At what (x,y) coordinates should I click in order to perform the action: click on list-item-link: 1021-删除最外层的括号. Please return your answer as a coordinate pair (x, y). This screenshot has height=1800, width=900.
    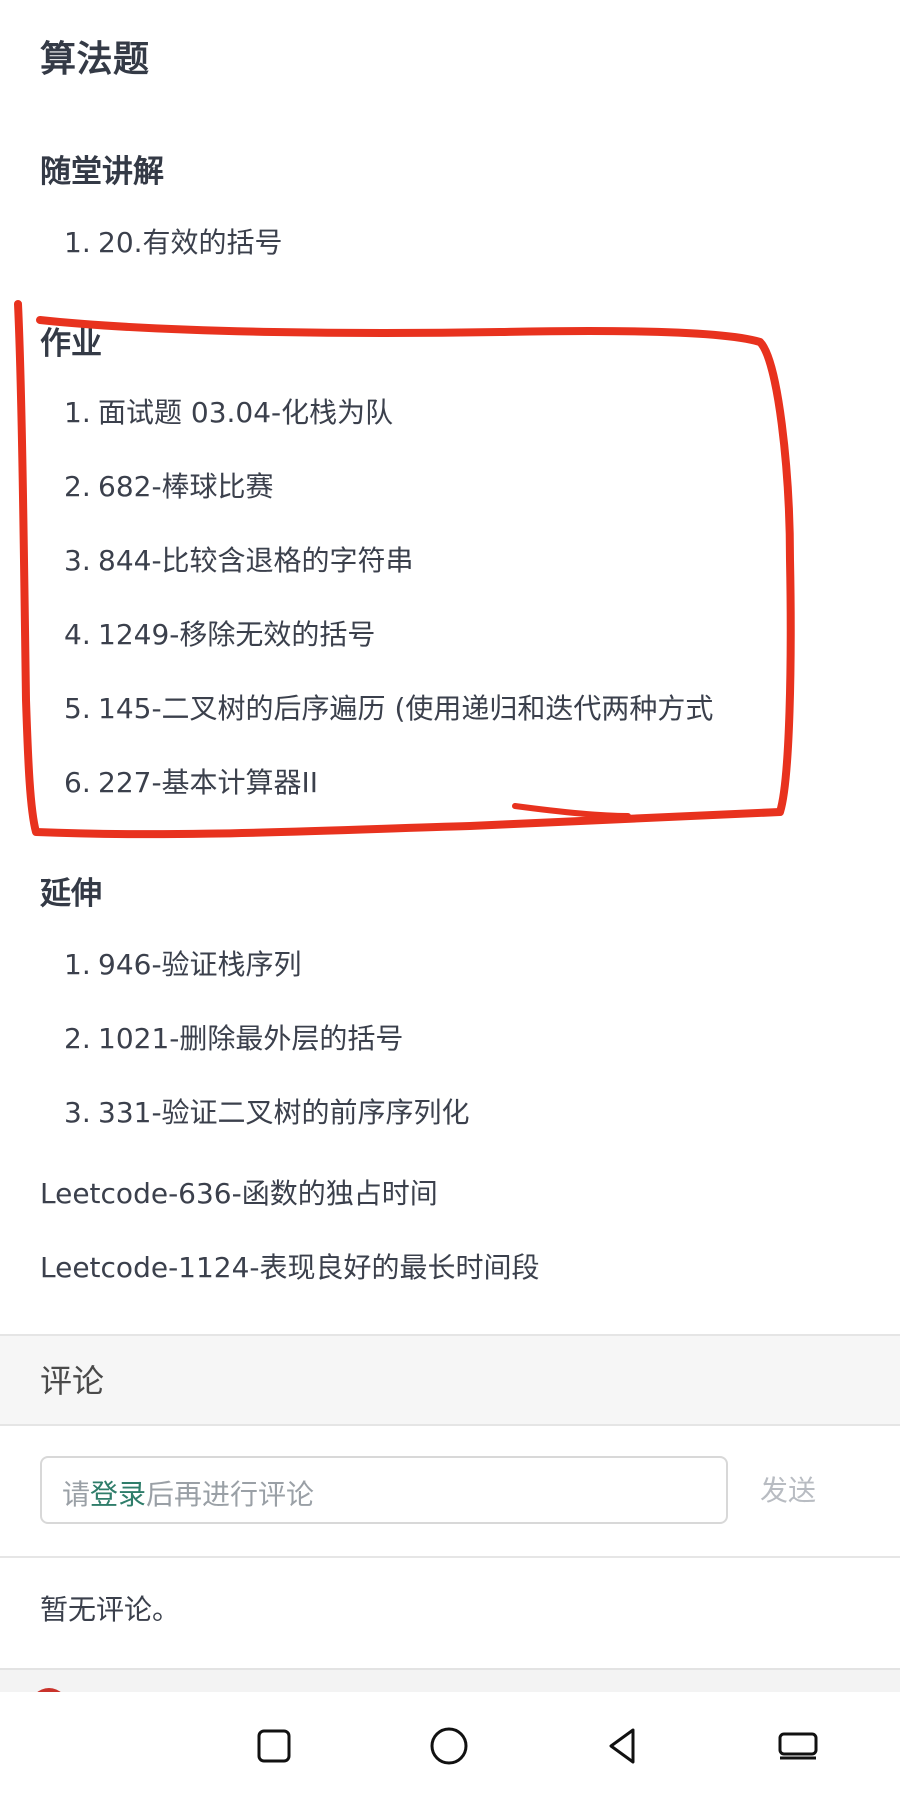
    Looking at the image, I should click on (250, 1039).